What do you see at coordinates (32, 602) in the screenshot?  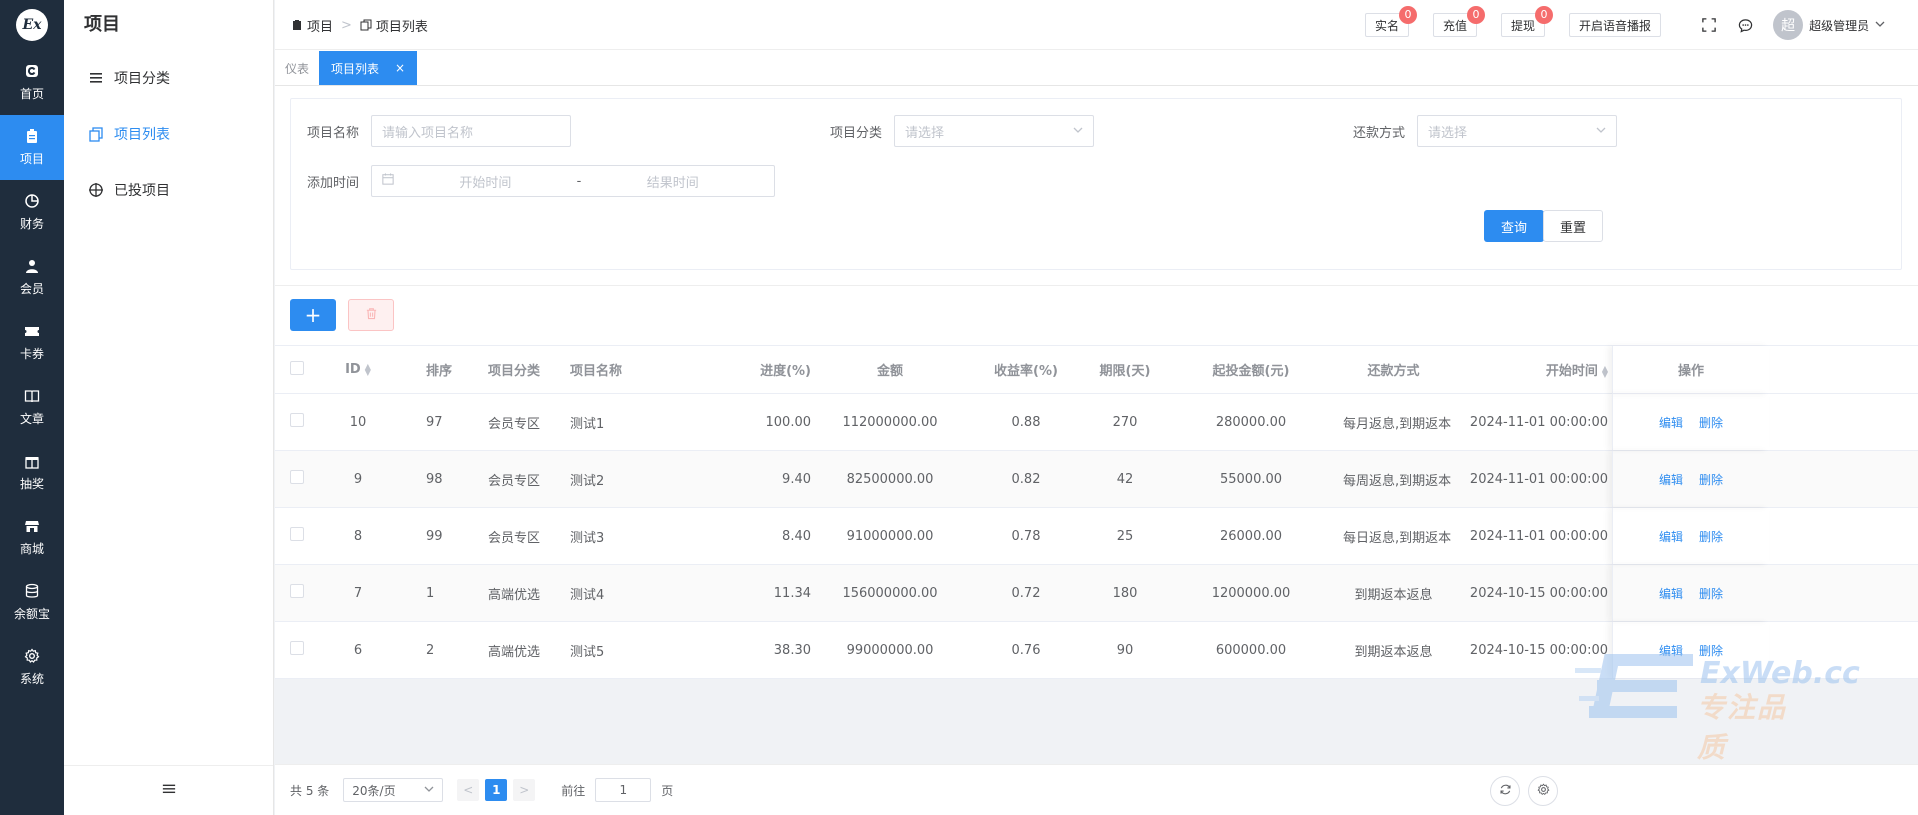 I see `rail-item-balance: 余额宝` at bounding box center [32, 602].